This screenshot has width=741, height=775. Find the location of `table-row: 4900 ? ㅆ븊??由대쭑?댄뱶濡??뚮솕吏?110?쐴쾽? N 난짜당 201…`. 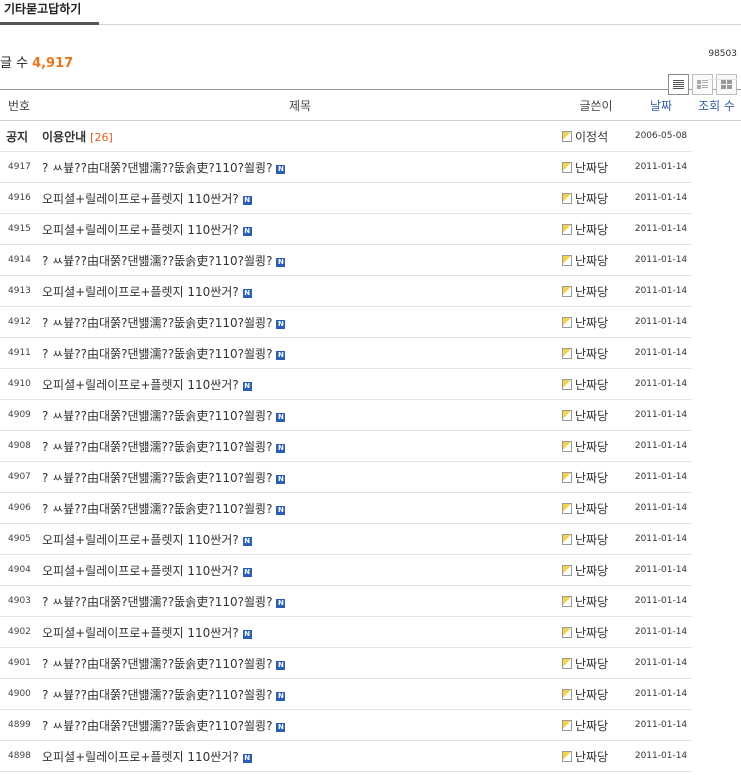

table-row: 4900 ? ㅆ븊??由대쭑?댄뱶濡??뚮솕吏?110?쐴쾽? N 난짜당 201… is located at coordinates (370, 694).